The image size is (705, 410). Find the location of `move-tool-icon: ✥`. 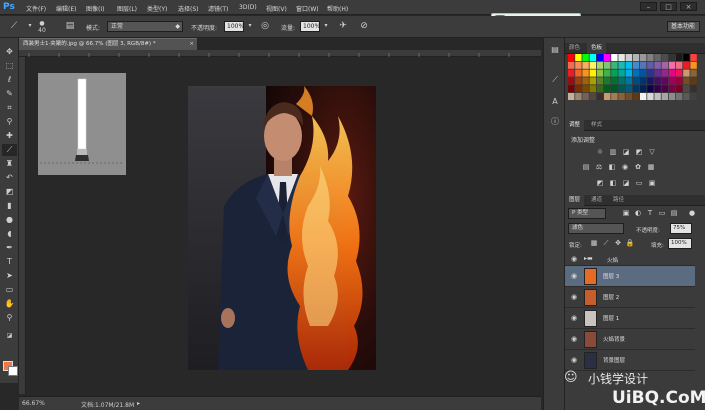

move-tool-icon: ✥ is located at coordinates (9, 52).